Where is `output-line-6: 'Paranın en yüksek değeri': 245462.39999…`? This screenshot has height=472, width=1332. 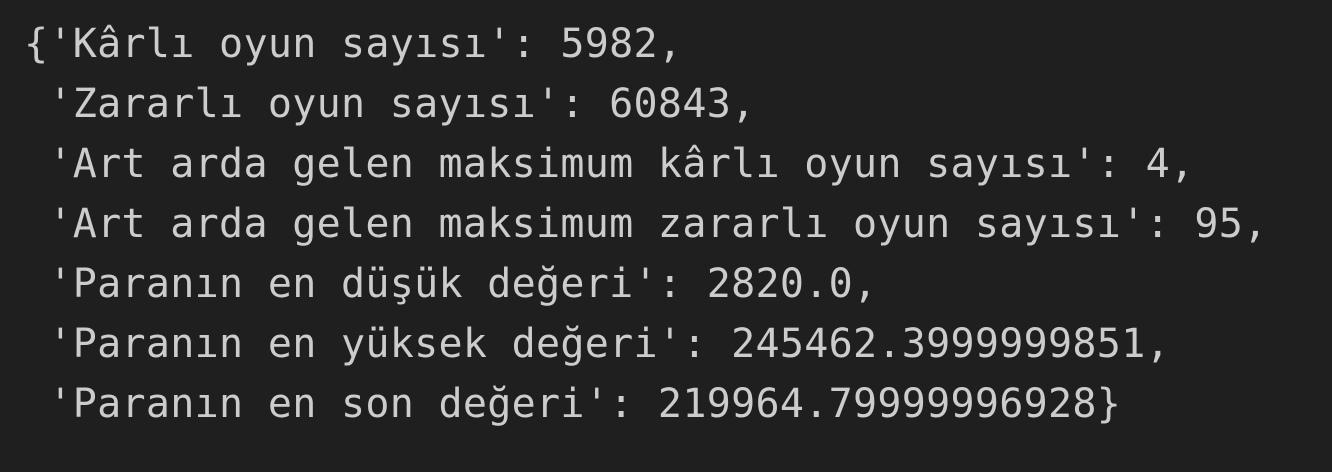
output-line-6: 'Paranın en yüksek değeri': 245462.39999… is located at coordinates (597, 344).